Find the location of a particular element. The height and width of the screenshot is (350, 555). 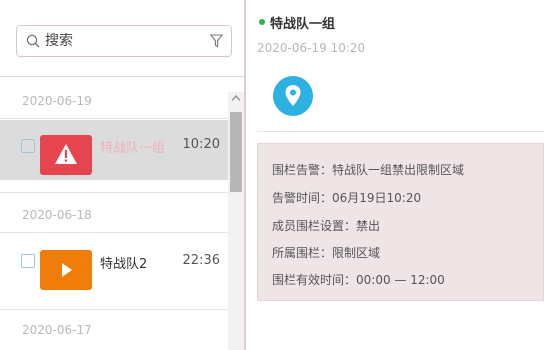

search-input is located at coordinates (125, 41).